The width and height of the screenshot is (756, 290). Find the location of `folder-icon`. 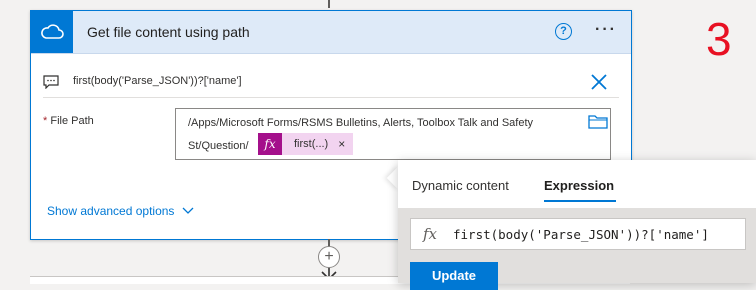

folder-icon is located at coordinates (598, 124).